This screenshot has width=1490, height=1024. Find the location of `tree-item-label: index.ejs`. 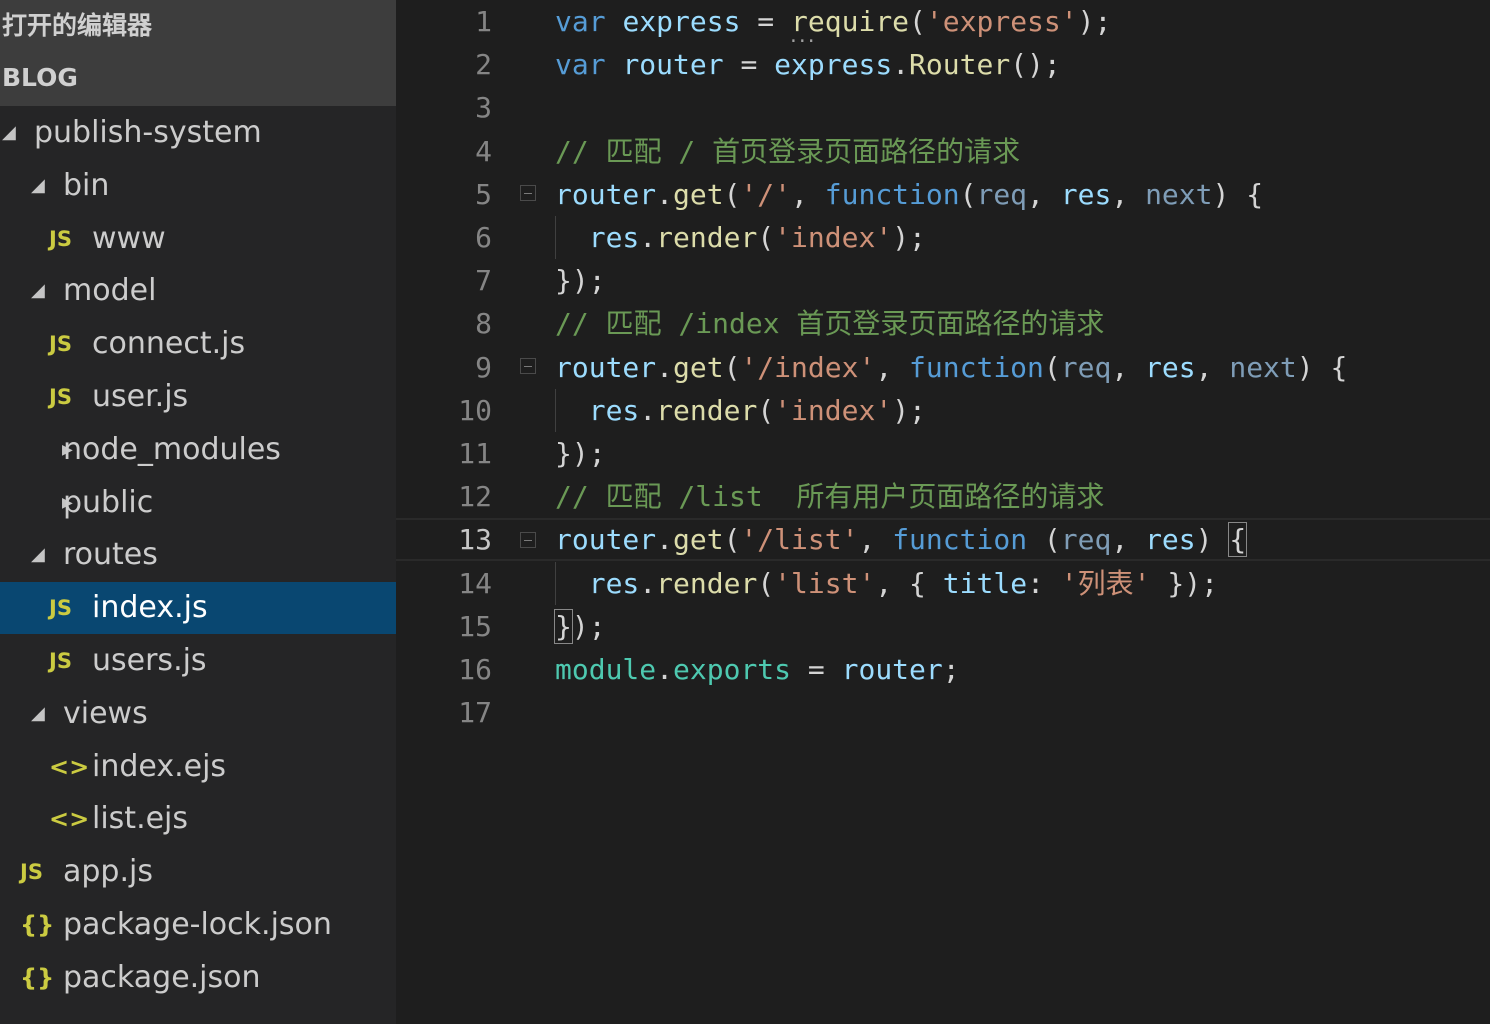

tree-item-label: index.ejs is located at coordinates (159, 767).